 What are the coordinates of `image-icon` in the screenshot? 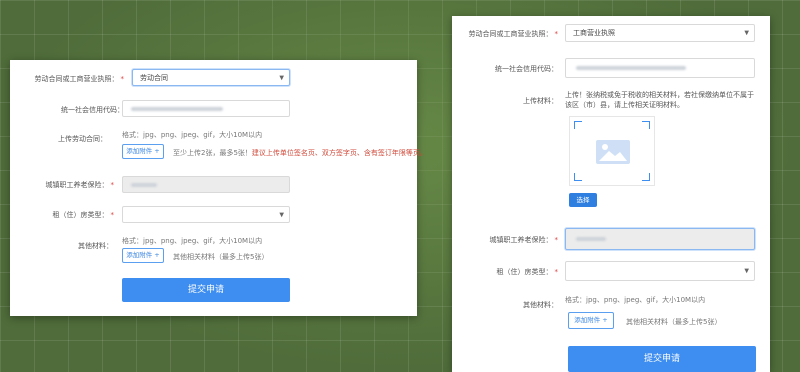 It's located at (613, 152).